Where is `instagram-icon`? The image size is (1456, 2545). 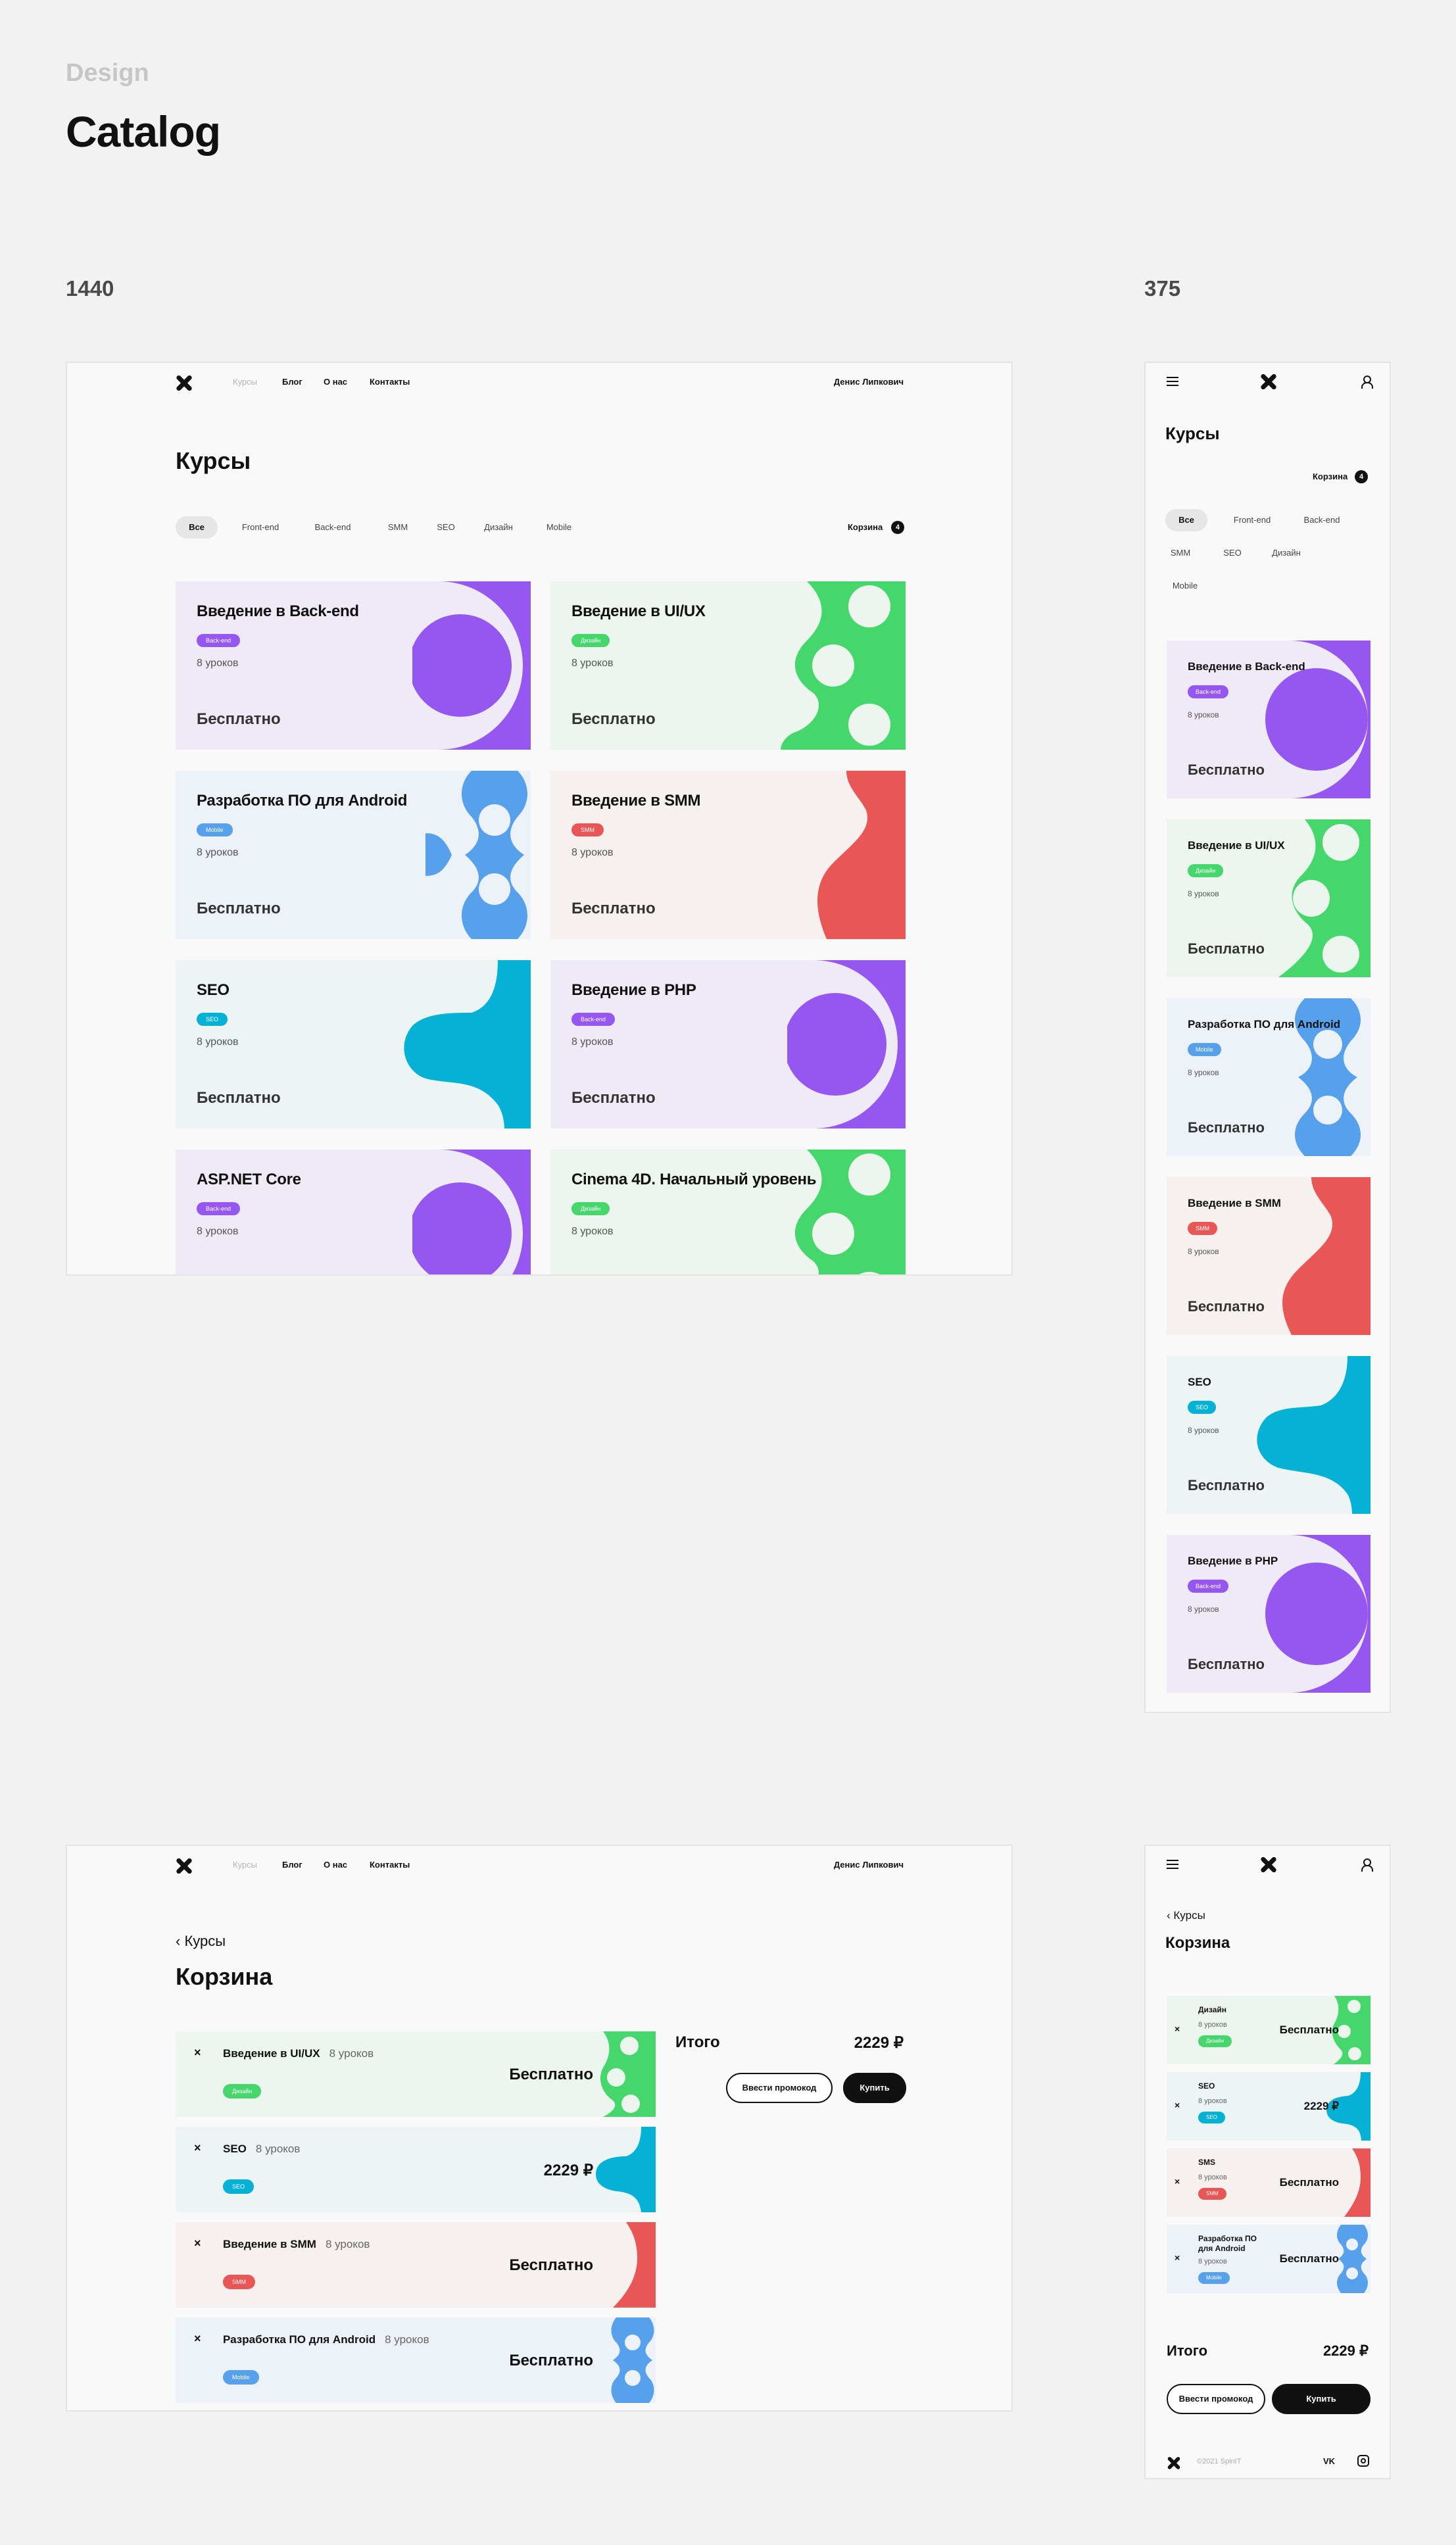
instagram-icon is located at coordinates (1363, 2461).